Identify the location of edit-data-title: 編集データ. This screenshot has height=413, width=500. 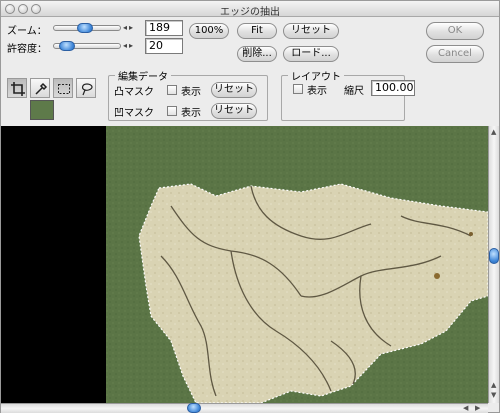
(143, 75).